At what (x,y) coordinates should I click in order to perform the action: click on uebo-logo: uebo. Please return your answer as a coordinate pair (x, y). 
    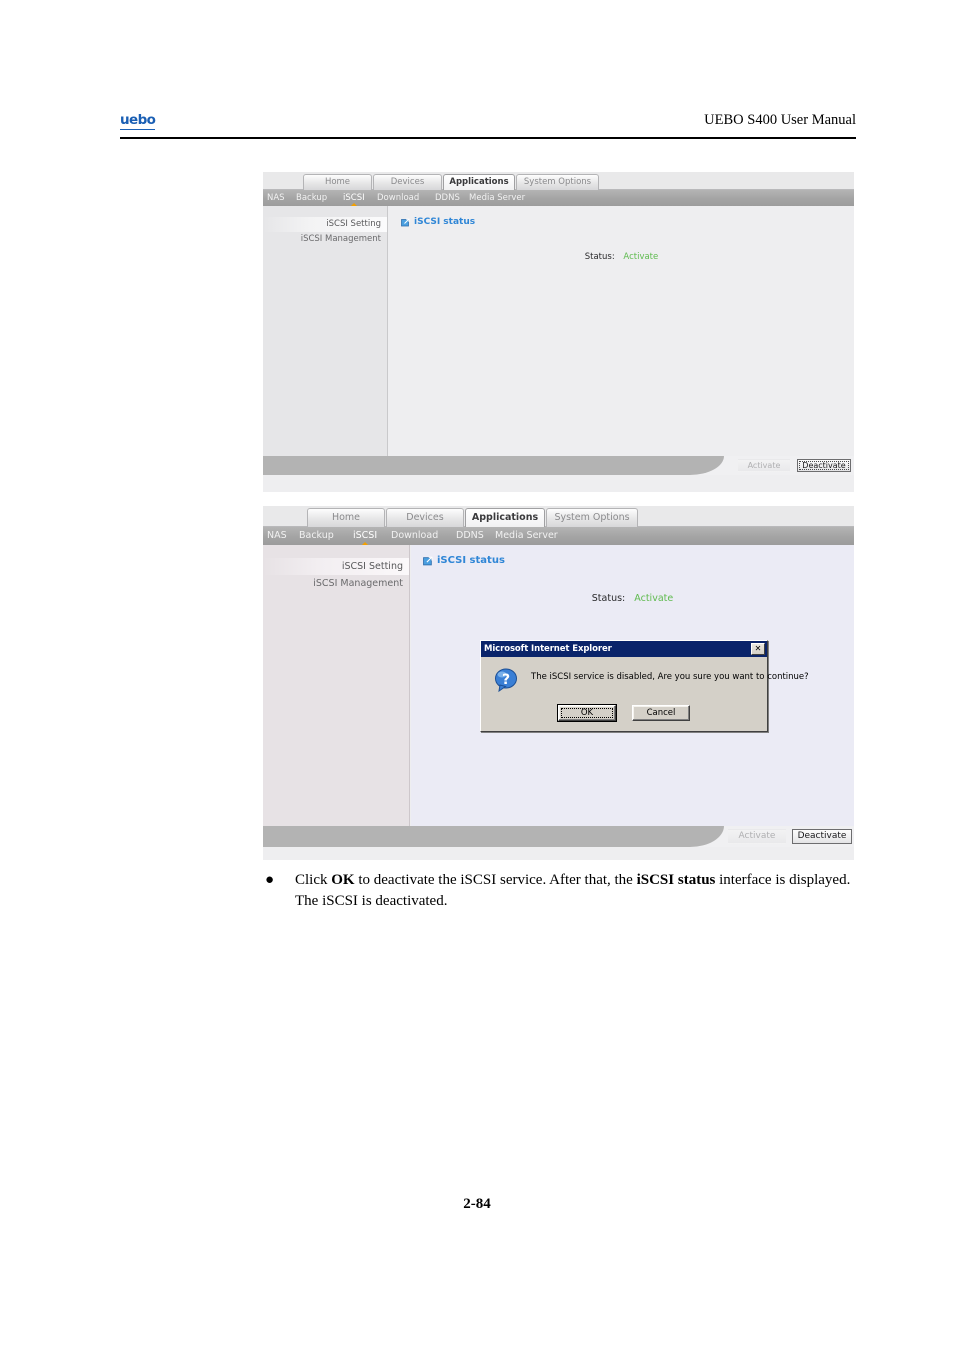
    Looking at the image, I should click on (138, 121).